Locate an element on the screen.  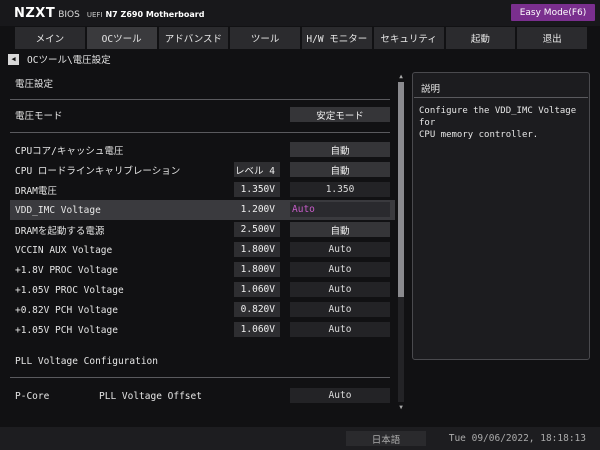
breadcrumb-path: OCツール\電圧設定 is located at coordinates (69, 60).